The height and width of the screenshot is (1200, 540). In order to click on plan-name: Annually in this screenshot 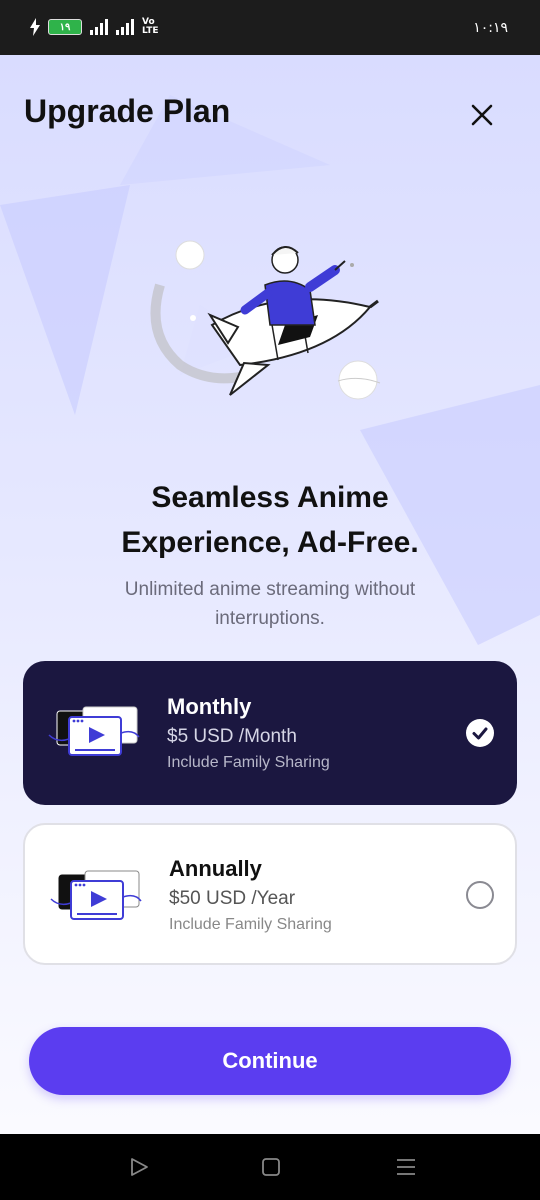, I will do `click(215, 868)`.